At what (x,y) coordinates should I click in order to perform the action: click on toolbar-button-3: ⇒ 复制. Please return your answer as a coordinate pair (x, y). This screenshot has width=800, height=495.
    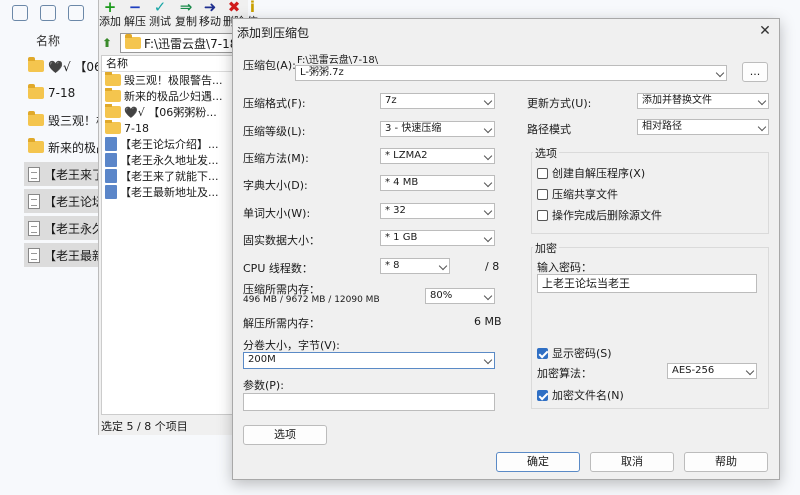
    Looking at the image, I should click on (186, 14).